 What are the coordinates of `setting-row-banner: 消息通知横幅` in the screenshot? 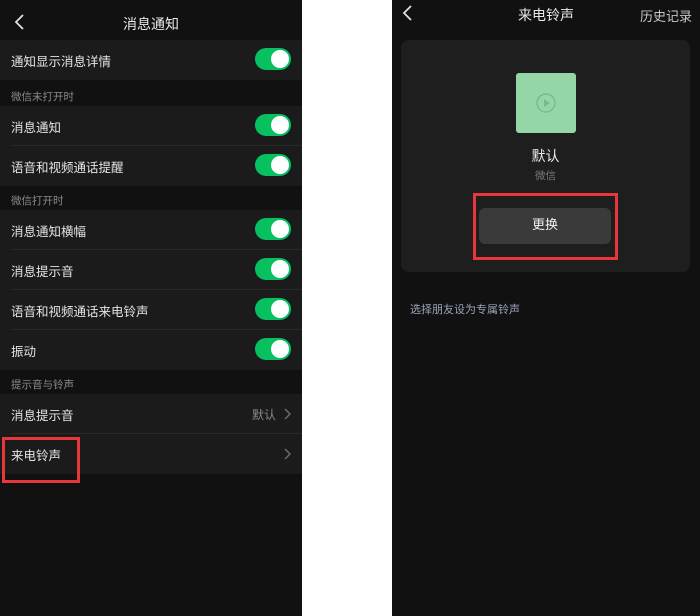 It's located at (151, 230).